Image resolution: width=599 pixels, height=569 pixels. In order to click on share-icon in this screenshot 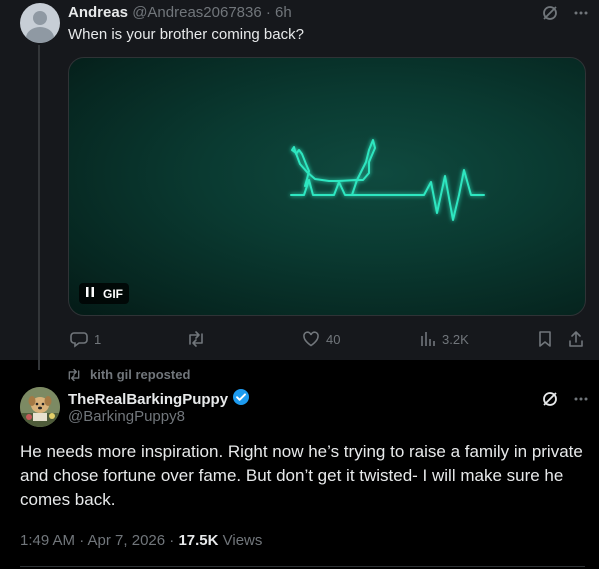, I will do `click(576, 339)`.